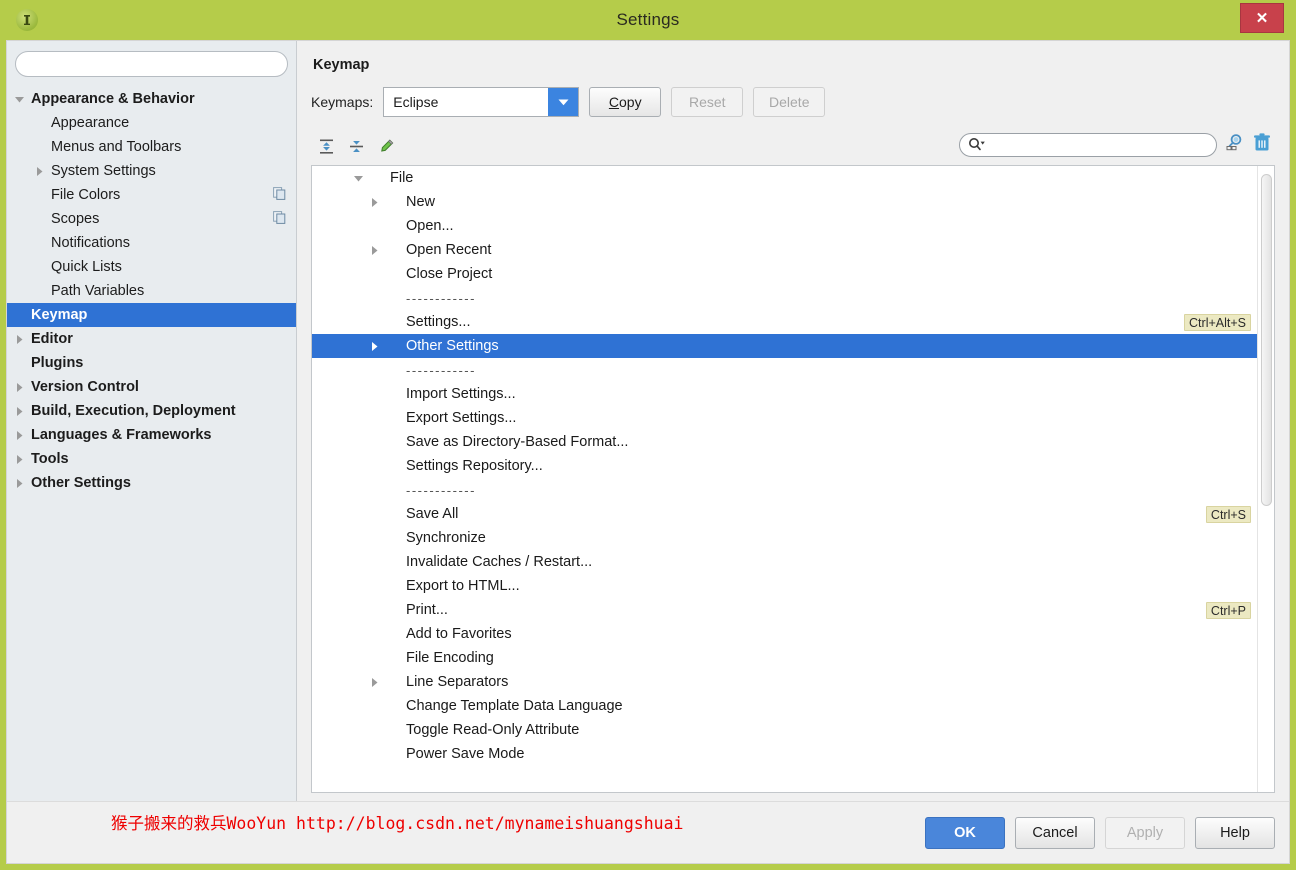 Image resolution: width=1296 pixels, height=870 pixels. I want to click on keymap-tree-row: Power Save Mode, so click(784, 754).